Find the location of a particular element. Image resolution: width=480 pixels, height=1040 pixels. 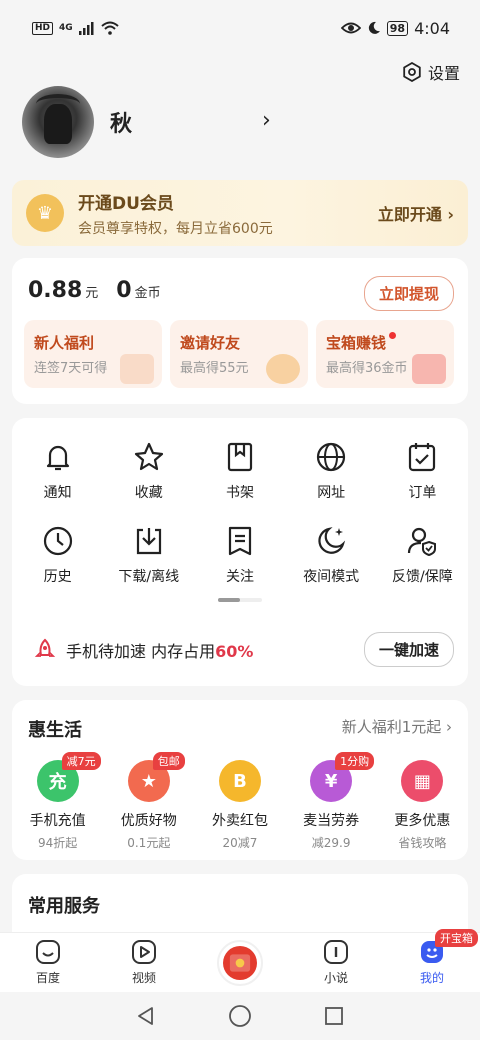

deal-name: 更多优惠 is located at coordinates (422, 821).